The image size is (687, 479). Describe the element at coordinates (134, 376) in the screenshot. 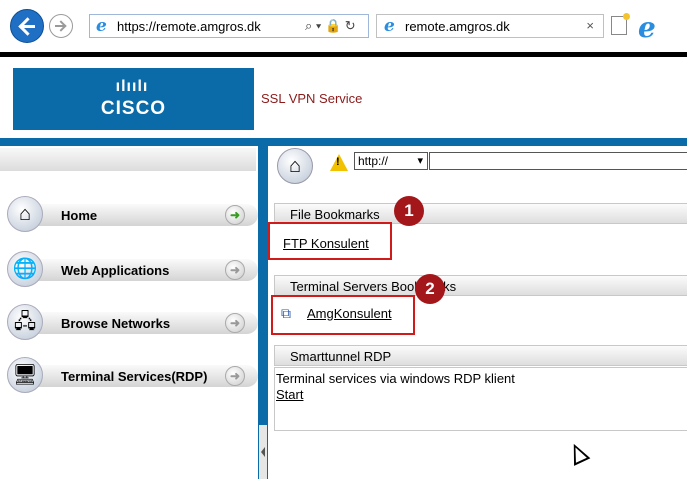

I see `sidebar-item-label: Terminal Services(RDP)` at that location.